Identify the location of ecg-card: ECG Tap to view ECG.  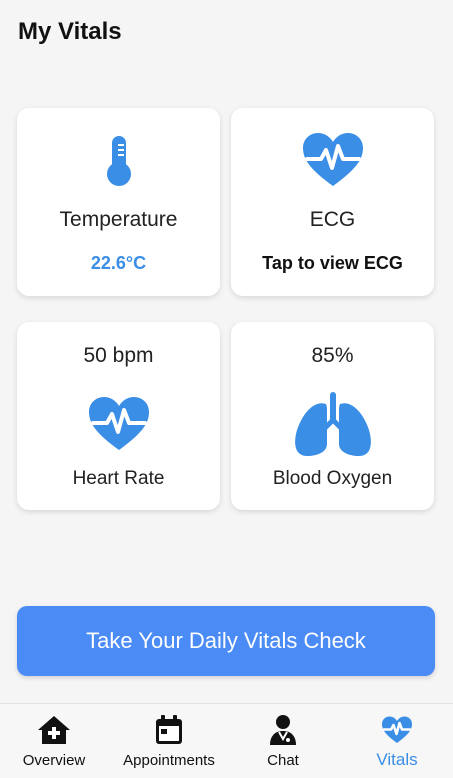
(332, 202).